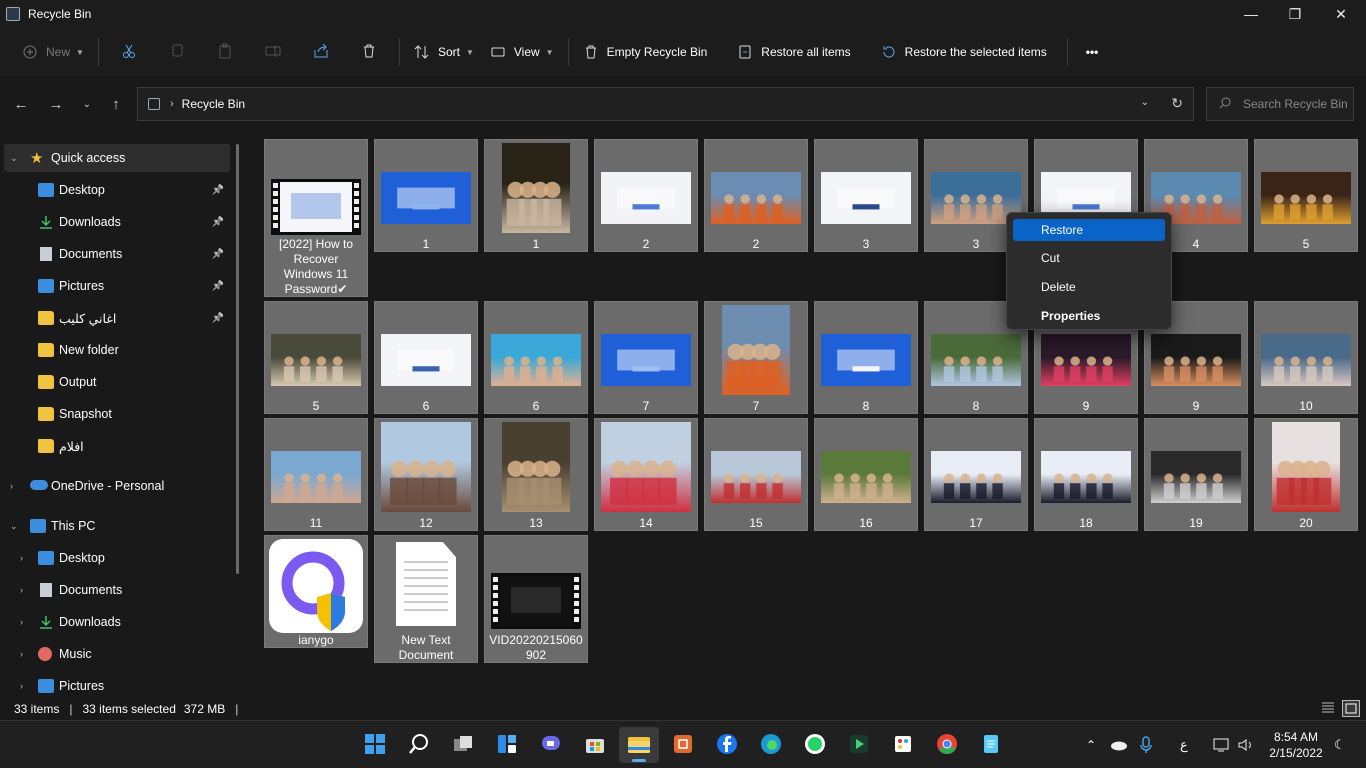 The image size is (1366, 768). Describe the element at coordinates (117, 350) in the screenshot. I see `sidebar-item-new-folder: New folder` at that location.